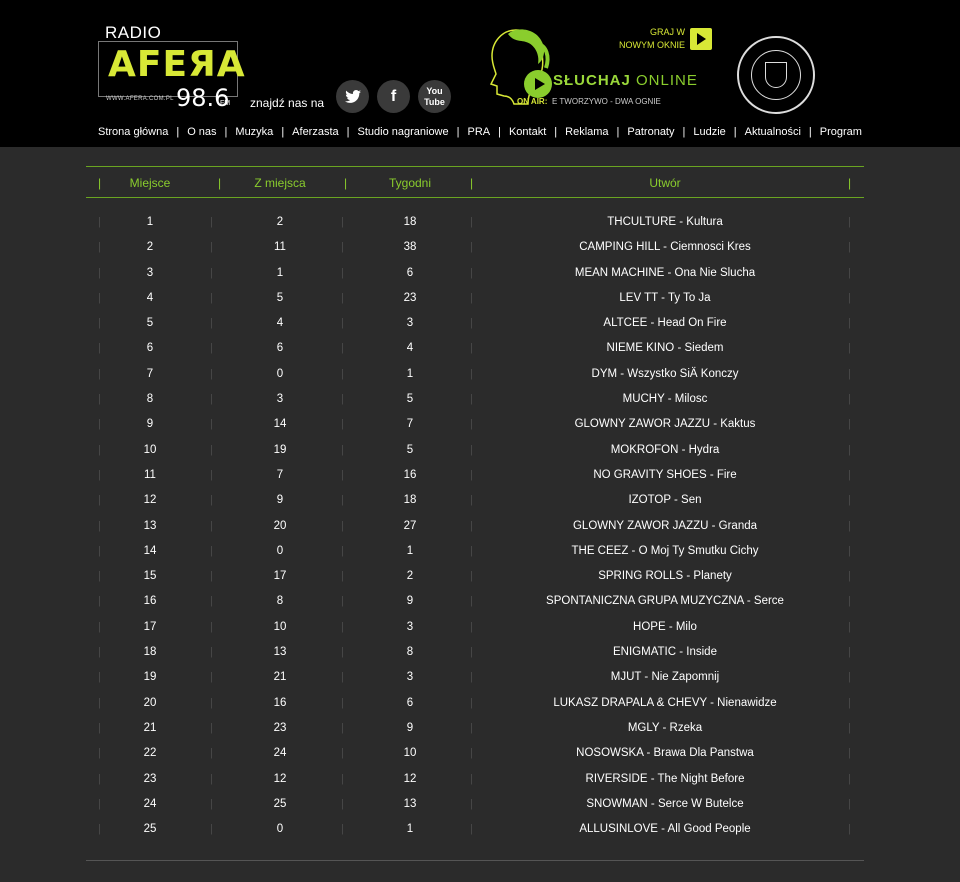  What do you see at coordinates (150, 829) in the screenshot?
I see `cell-place: 25` at bounding box center [150, 829].